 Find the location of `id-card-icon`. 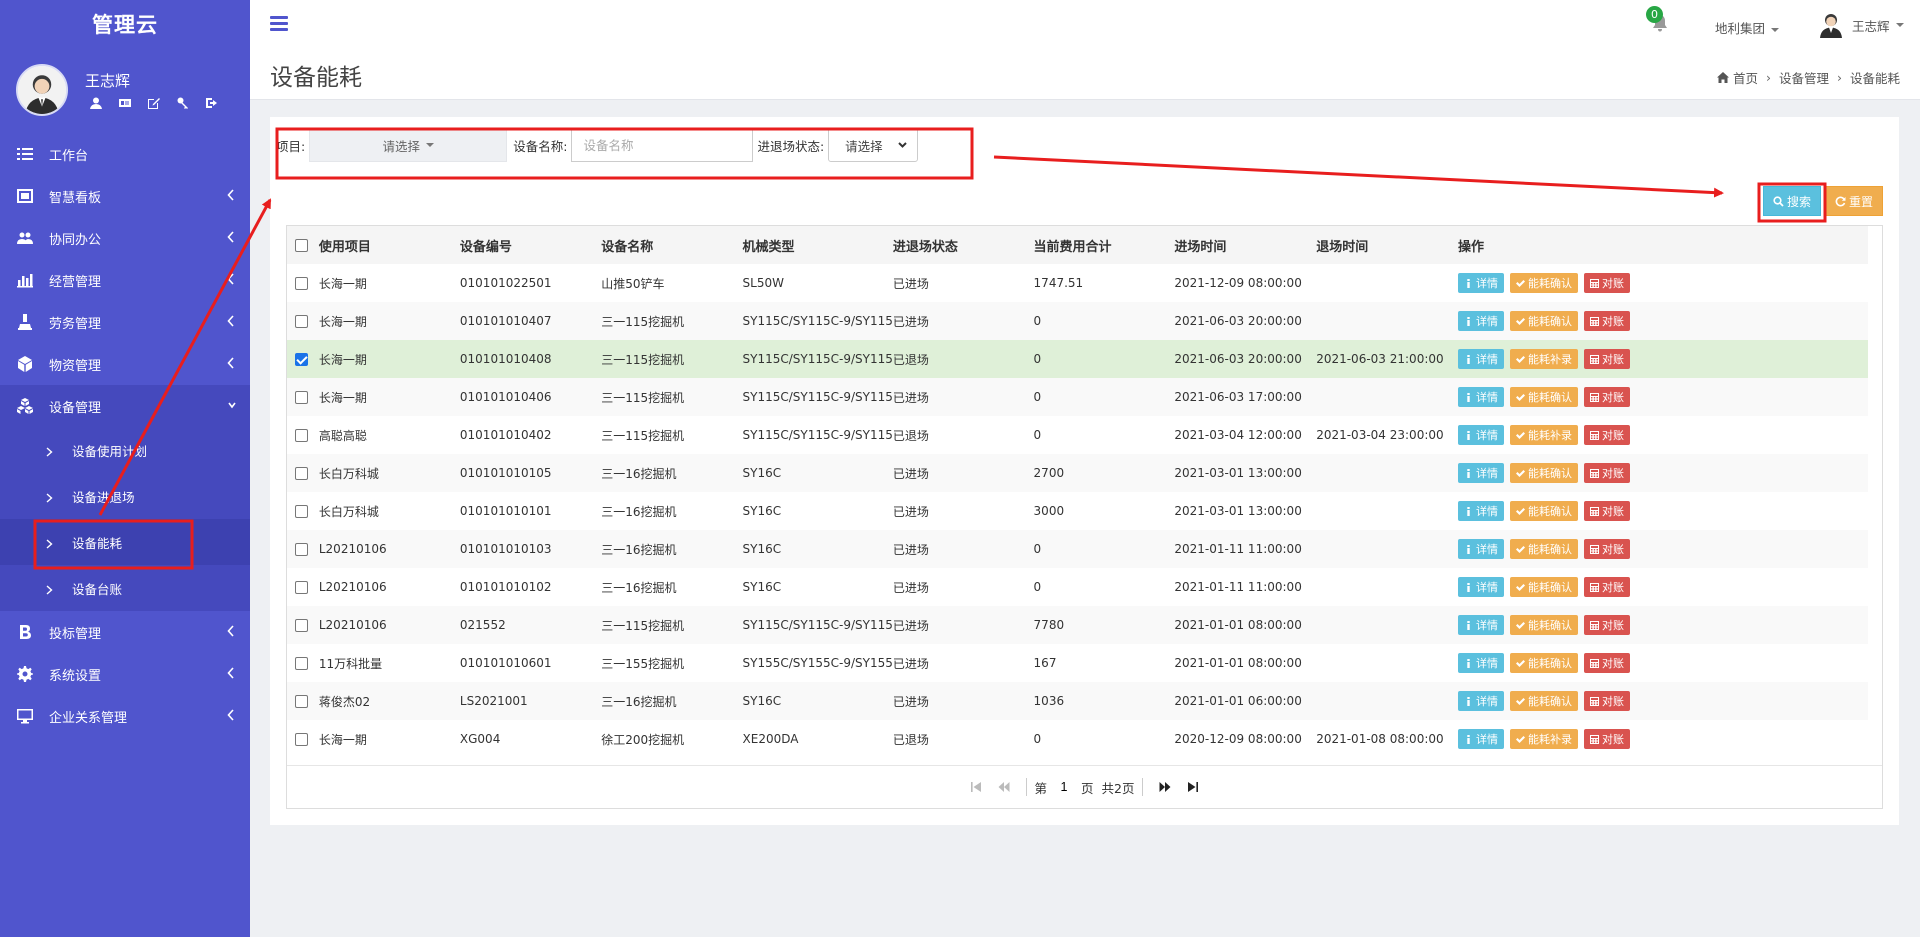

id-card-icon is located at coordinates (125, 103).